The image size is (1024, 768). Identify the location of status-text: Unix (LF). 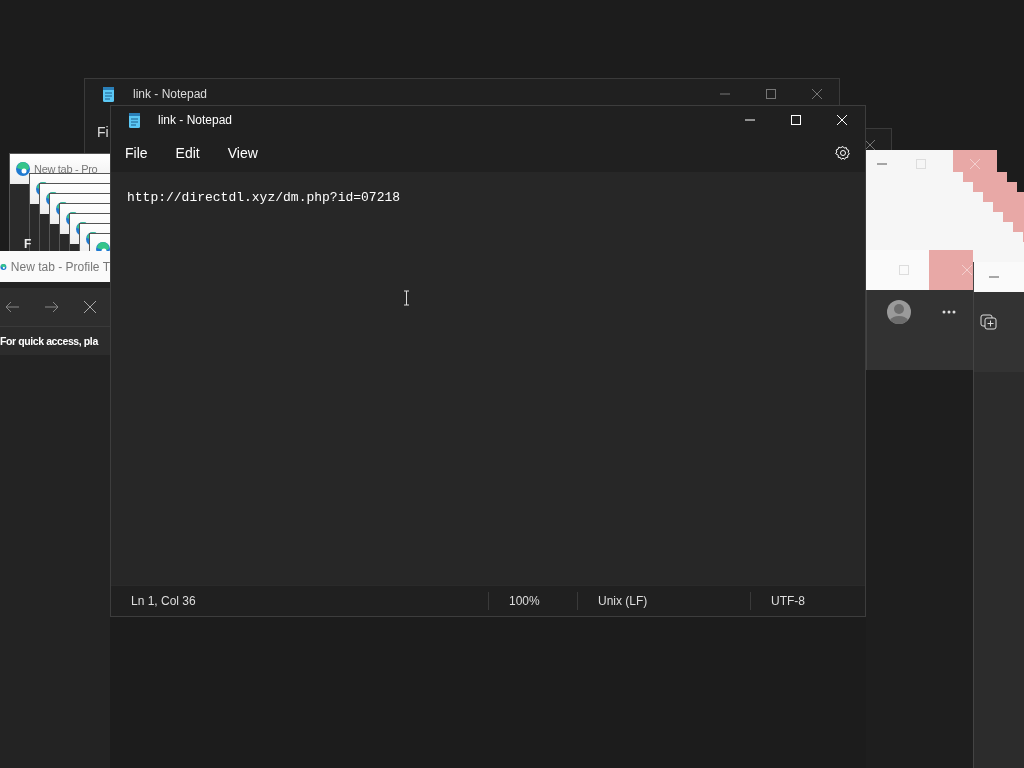
(663, 601).